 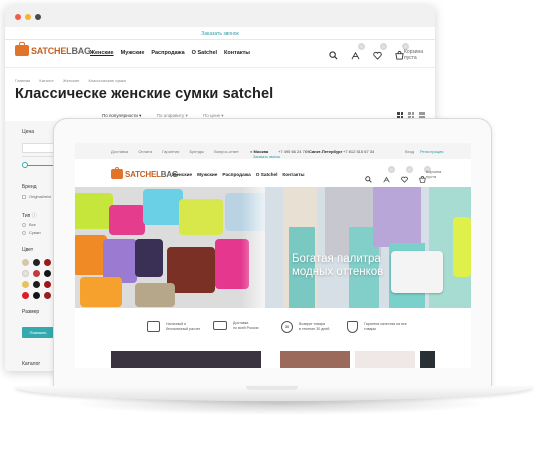 What do you see at coordinates (22, 80) in the screenshot?
I see `breadcrumb-item: Главная` at bounding box center [22, 80].